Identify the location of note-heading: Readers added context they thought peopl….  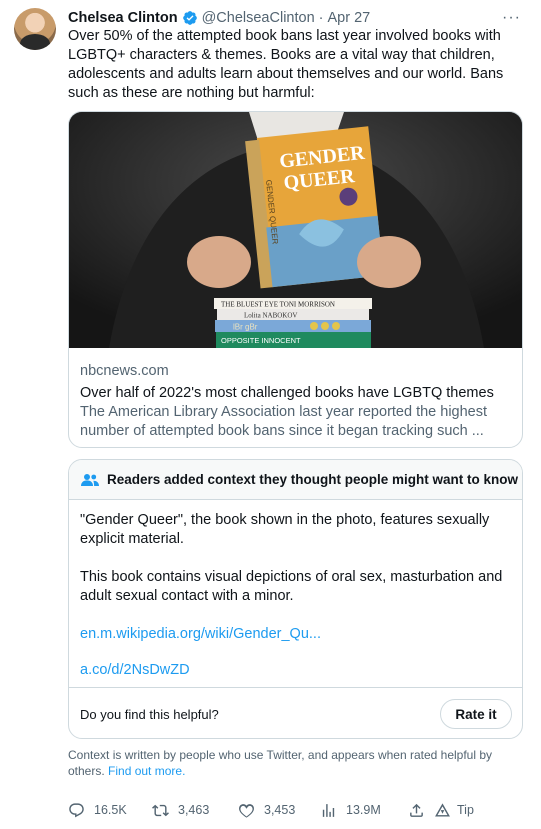
(313, 479).